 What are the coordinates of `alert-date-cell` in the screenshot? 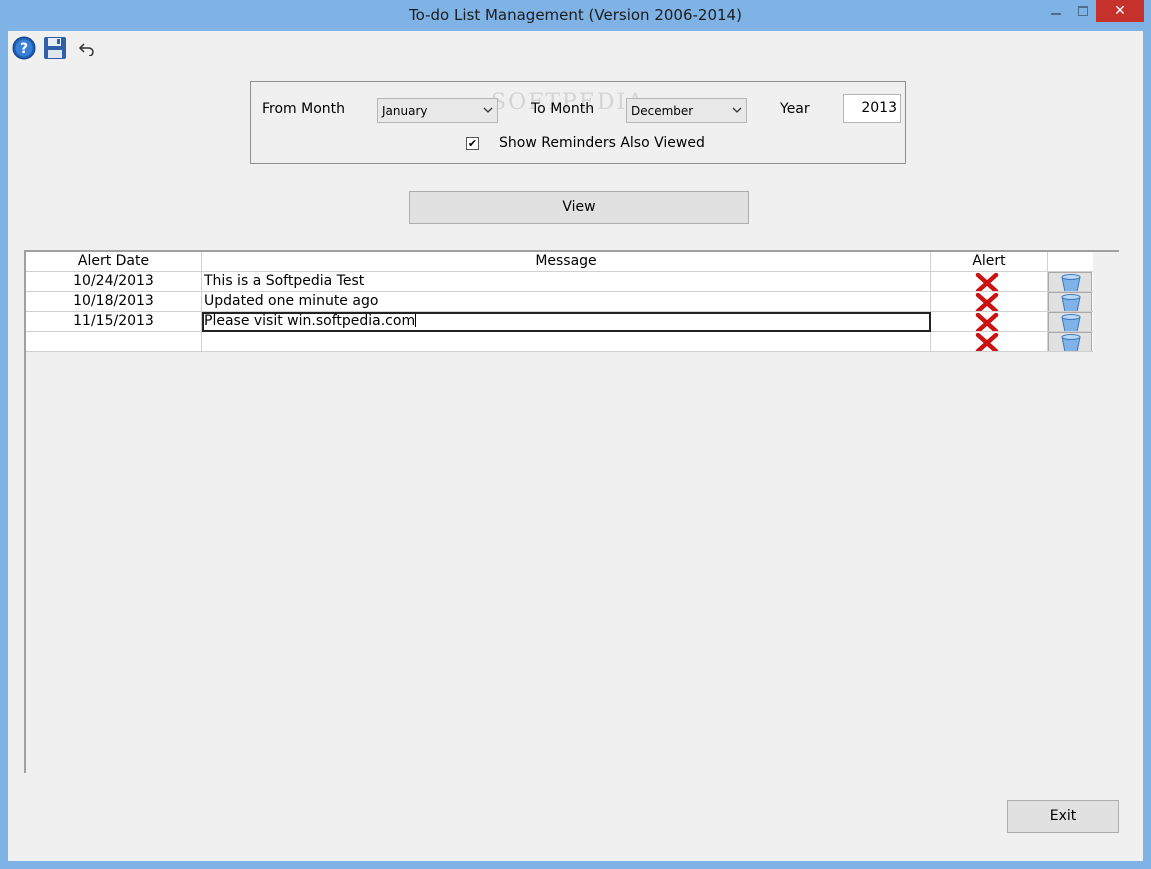 It's located at (114, 342).